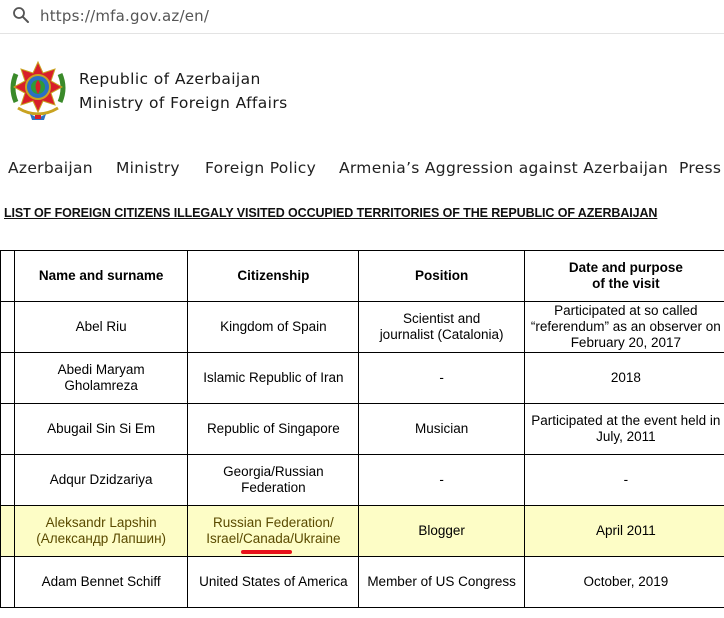 This screenshot has width=724, height=618. I want to click on header-visit: Date and purpose of the visit, so click(623, 276).